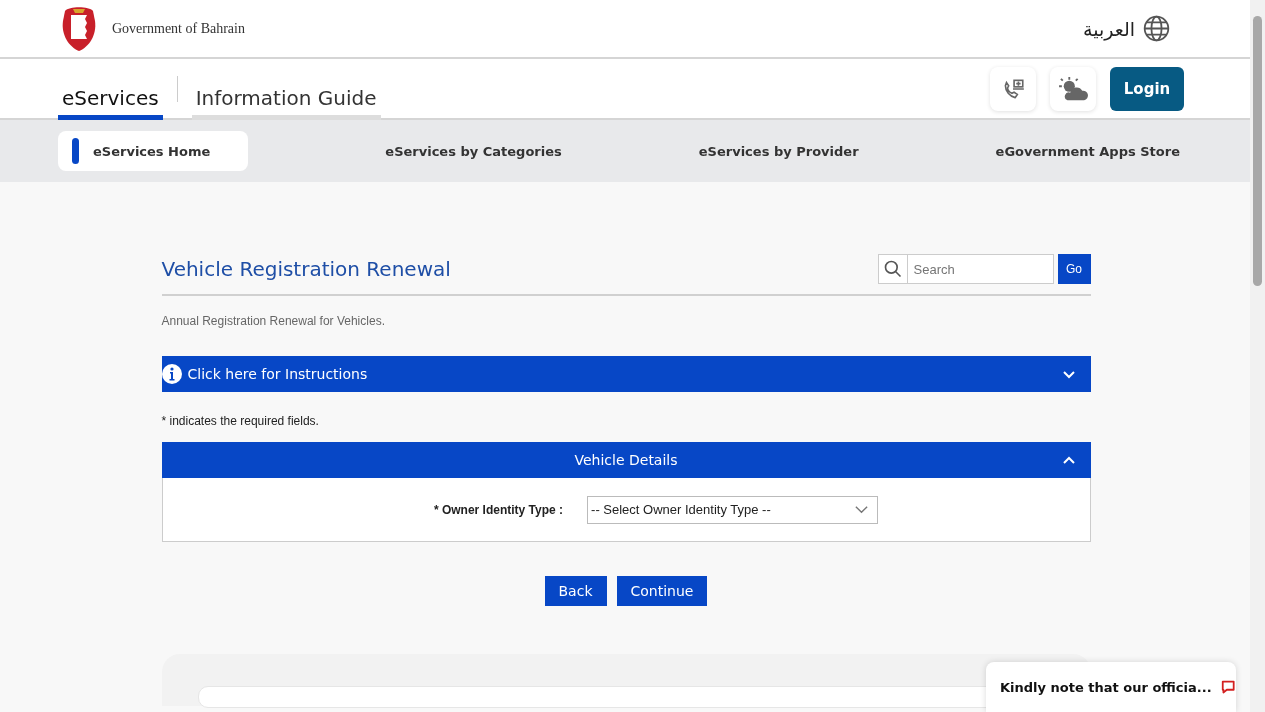 The width and height of the screenshot is (1265, 712). I want to click on active-indicator, so click(75, 151).